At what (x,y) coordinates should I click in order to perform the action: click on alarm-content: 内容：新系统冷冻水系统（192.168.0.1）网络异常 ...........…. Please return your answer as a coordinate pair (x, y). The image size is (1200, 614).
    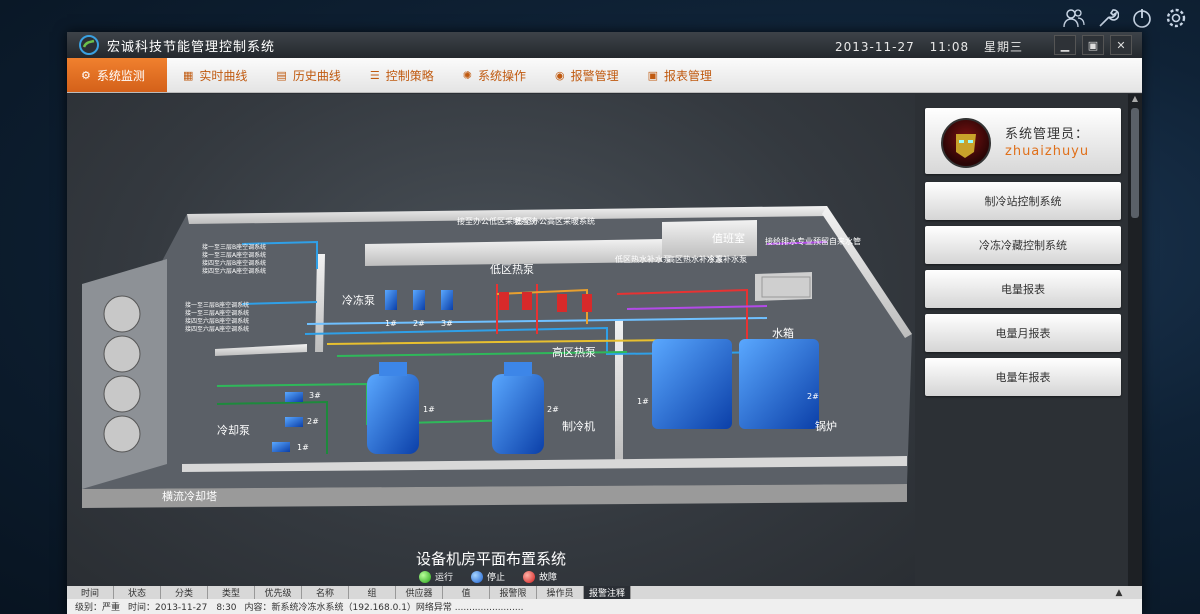
    Looking at the image, I should click on (384, 608).